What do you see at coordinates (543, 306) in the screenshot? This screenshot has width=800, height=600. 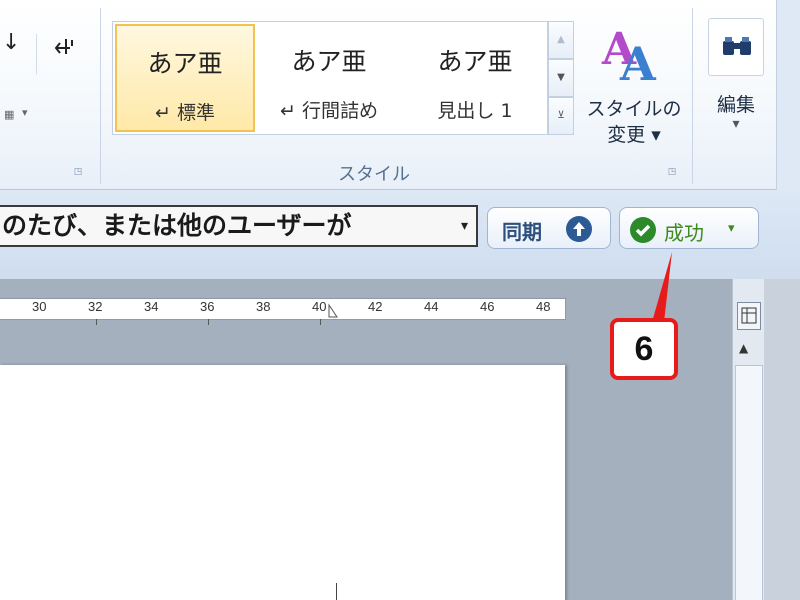 I see `ruler-tick-label: 48` at bounding box center [543, 306].